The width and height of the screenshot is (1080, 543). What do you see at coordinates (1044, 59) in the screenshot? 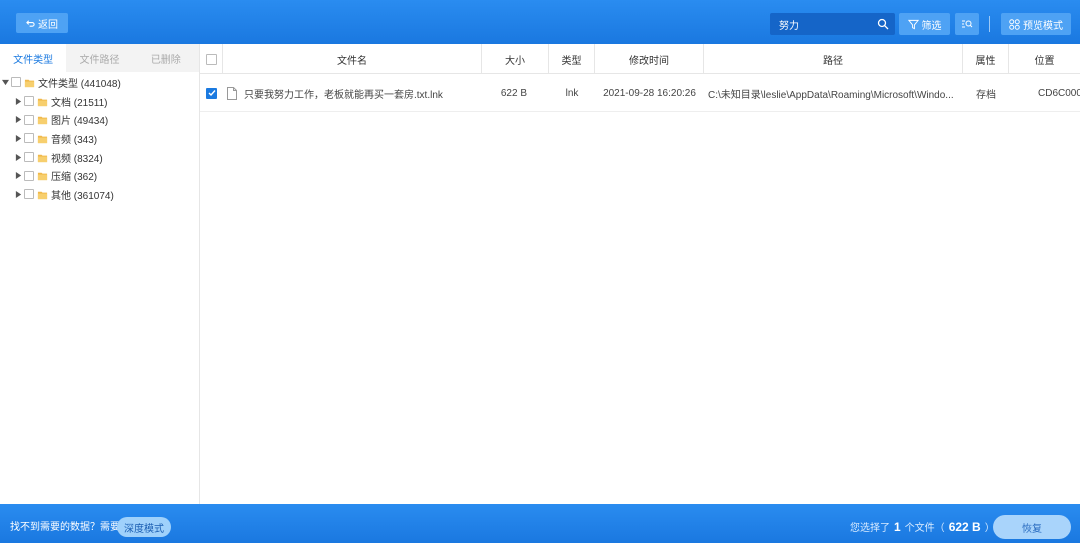
I see `column-header-location: 位置` at bounding box center [1044, 59].